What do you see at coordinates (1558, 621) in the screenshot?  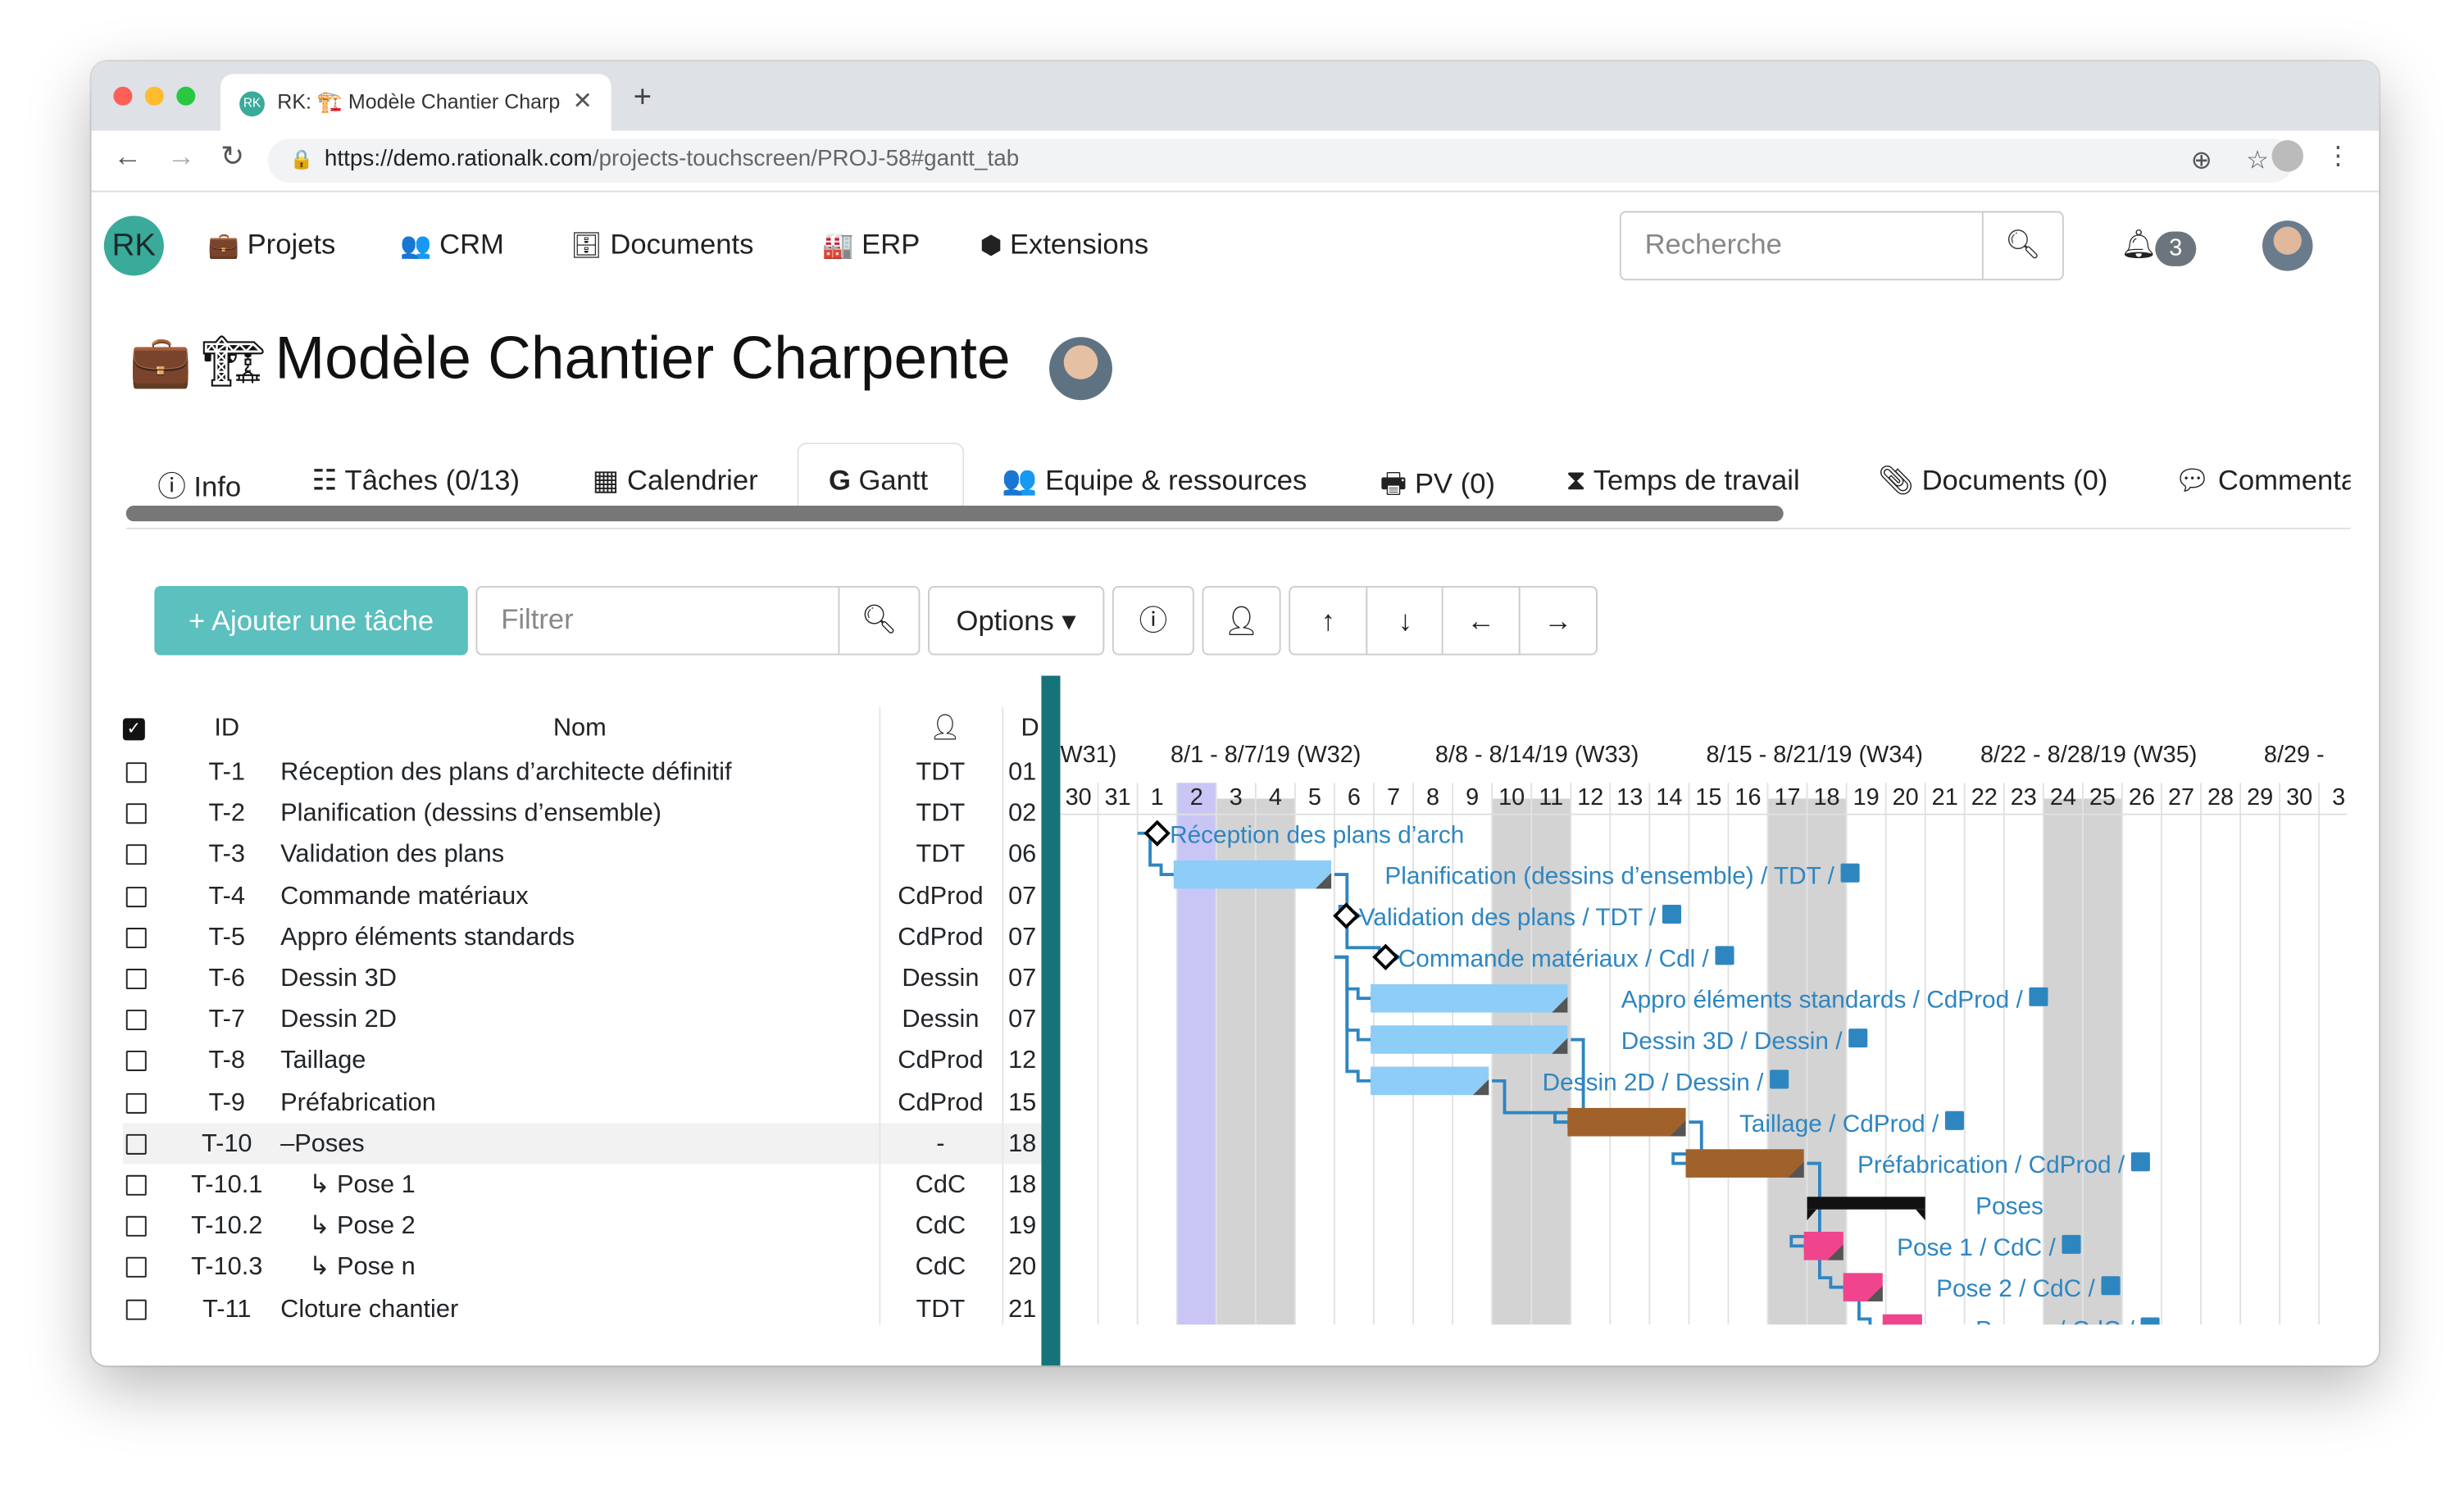 I see `indent-button: →` at bounding box center [1558, 621].